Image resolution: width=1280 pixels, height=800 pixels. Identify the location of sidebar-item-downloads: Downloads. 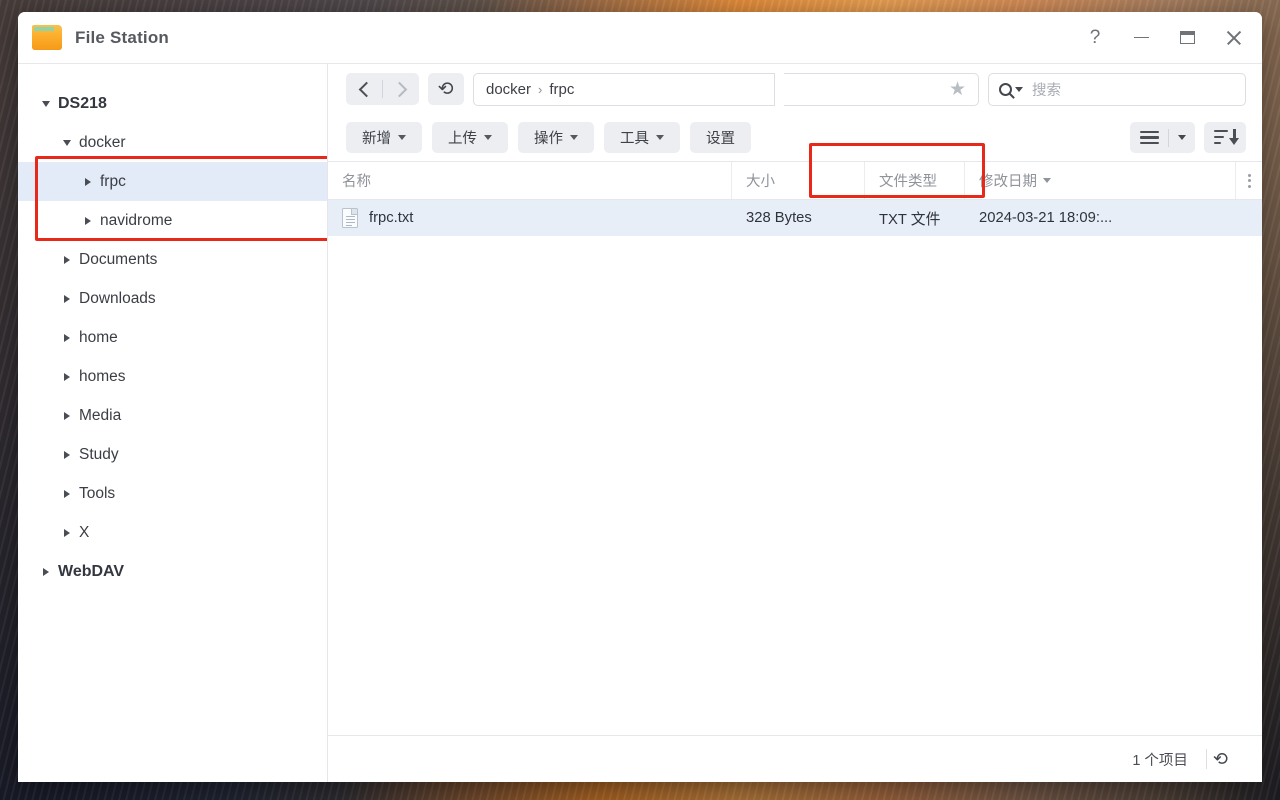
(172, 298).